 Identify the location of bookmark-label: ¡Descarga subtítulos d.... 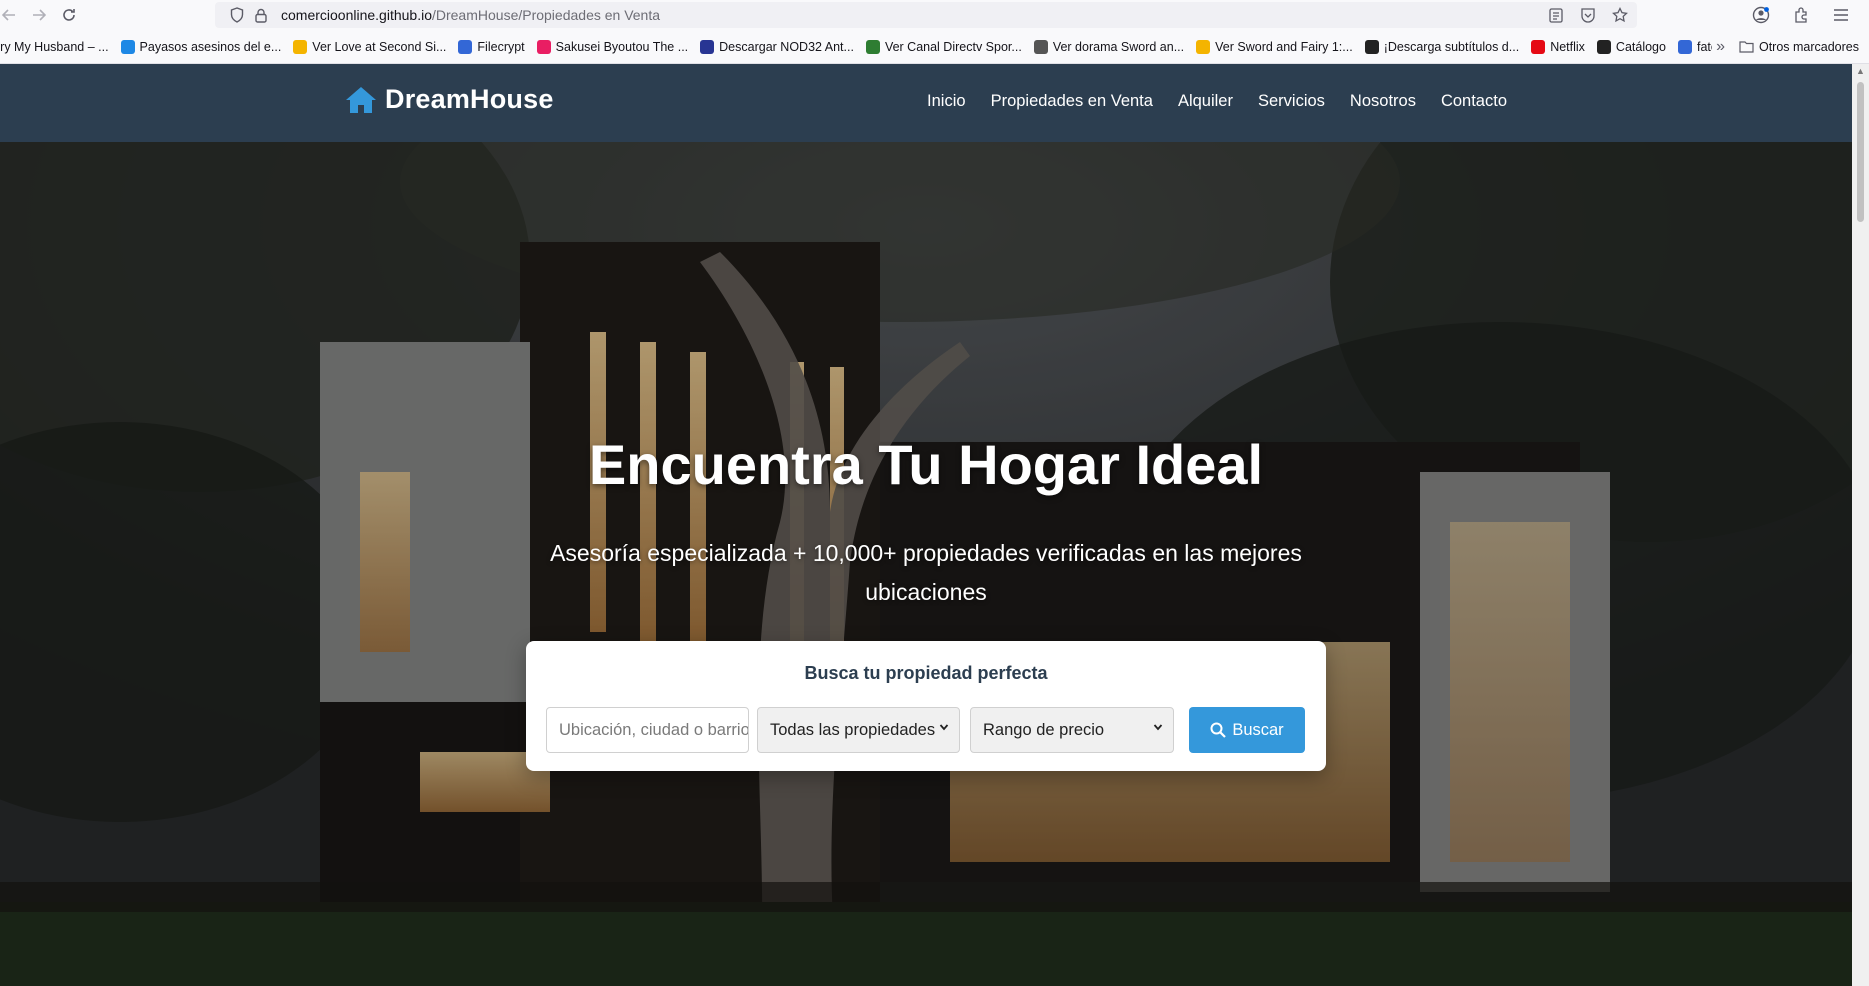
(1451, 46).